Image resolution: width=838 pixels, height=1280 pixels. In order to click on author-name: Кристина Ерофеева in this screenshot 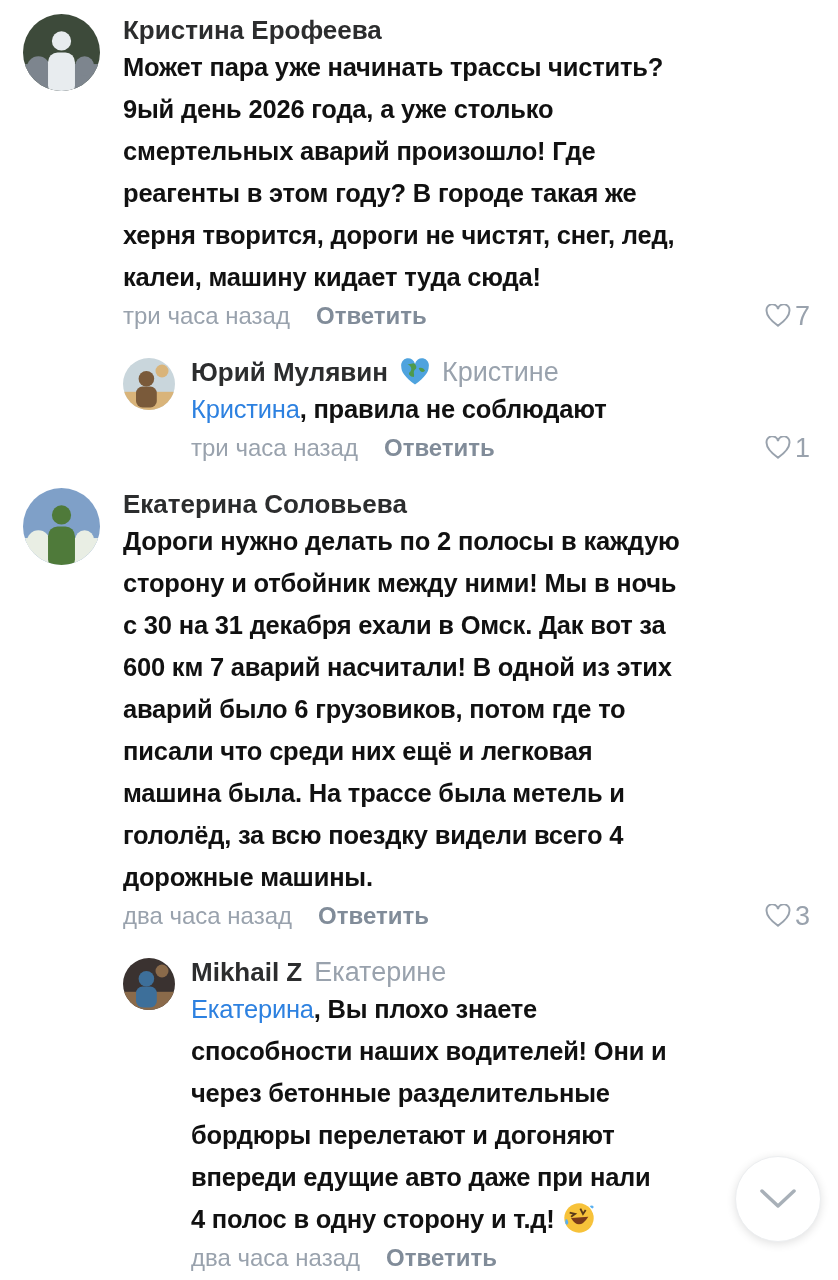, I will do `click(252, 30)`.